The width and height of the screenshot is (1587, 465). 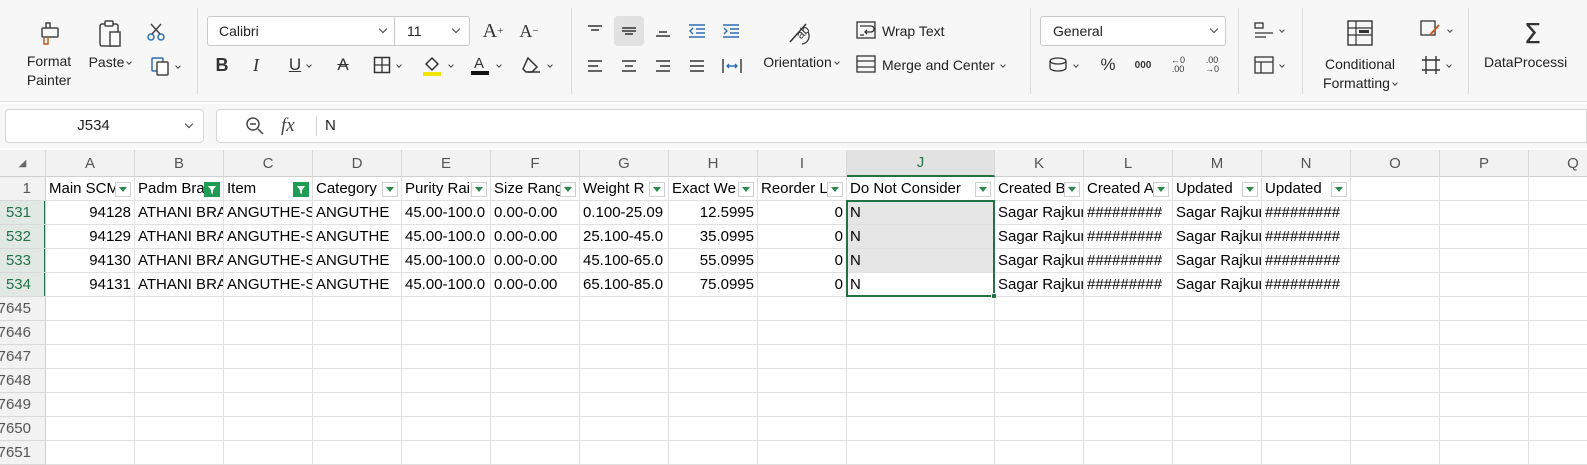 I want to click on cell-c531: ANGUTHE-S, so click(x=268, y=213).